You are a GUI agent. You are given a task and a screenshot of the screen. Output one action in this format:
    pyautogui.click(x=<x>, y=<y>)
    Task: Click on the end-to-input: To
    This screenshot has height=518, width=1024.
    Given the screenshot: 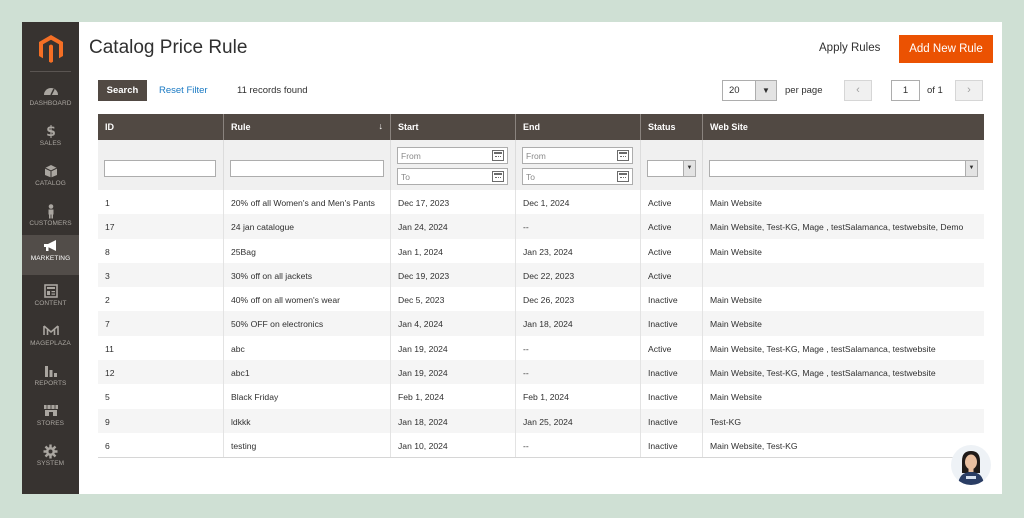 What is the action you would take?
    pyautogui.click(x=577, y=176)
    